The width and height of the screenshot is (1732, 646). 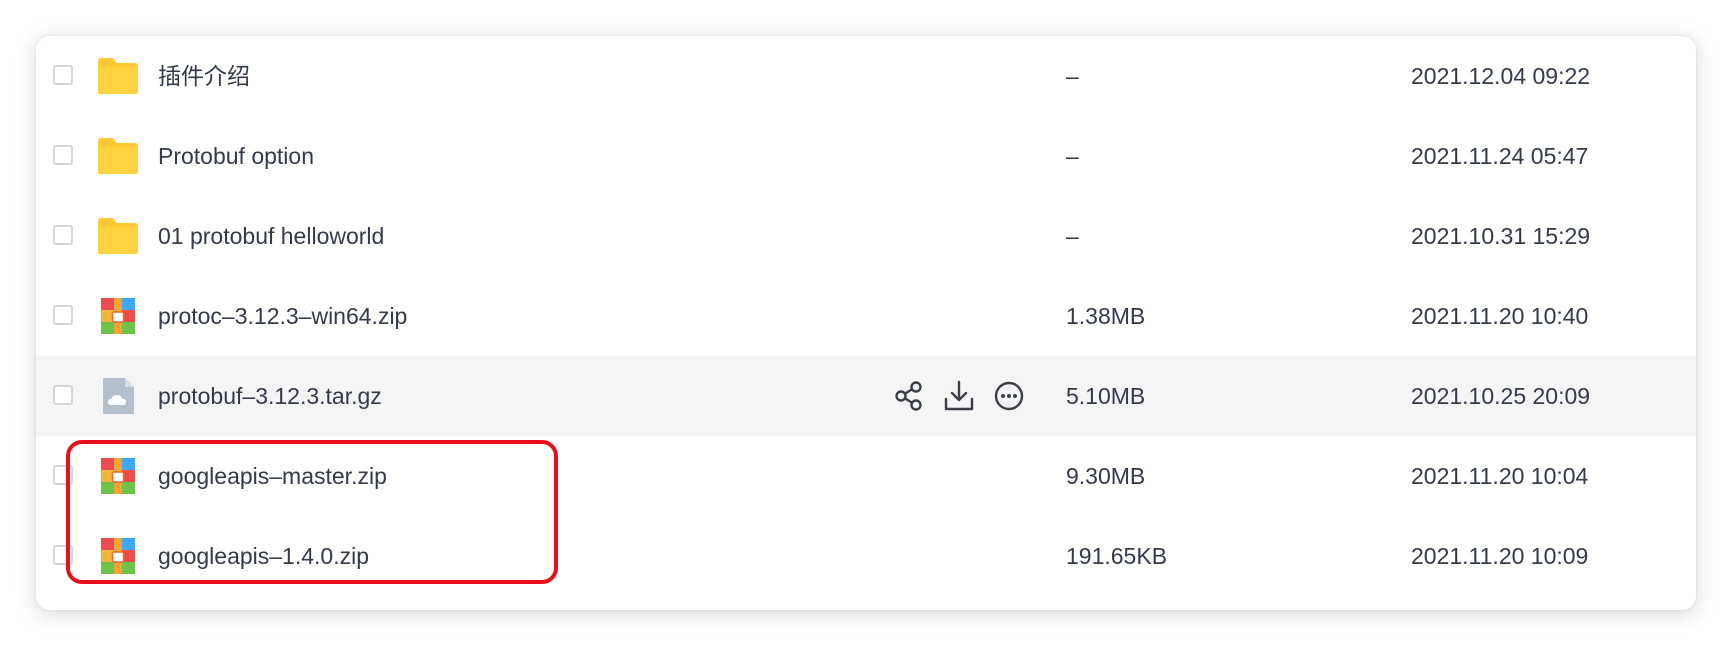 What do you see at coordinates (236, 156) in the screenshot?
I see `file-name: Protobuf option` at bounding box center [236, 156].